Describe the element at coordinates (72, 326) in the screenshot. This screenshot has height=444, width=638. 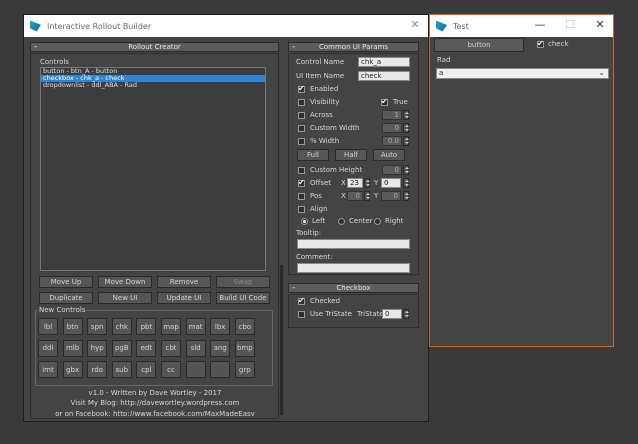
I see `new-control-button: btn` at that location.